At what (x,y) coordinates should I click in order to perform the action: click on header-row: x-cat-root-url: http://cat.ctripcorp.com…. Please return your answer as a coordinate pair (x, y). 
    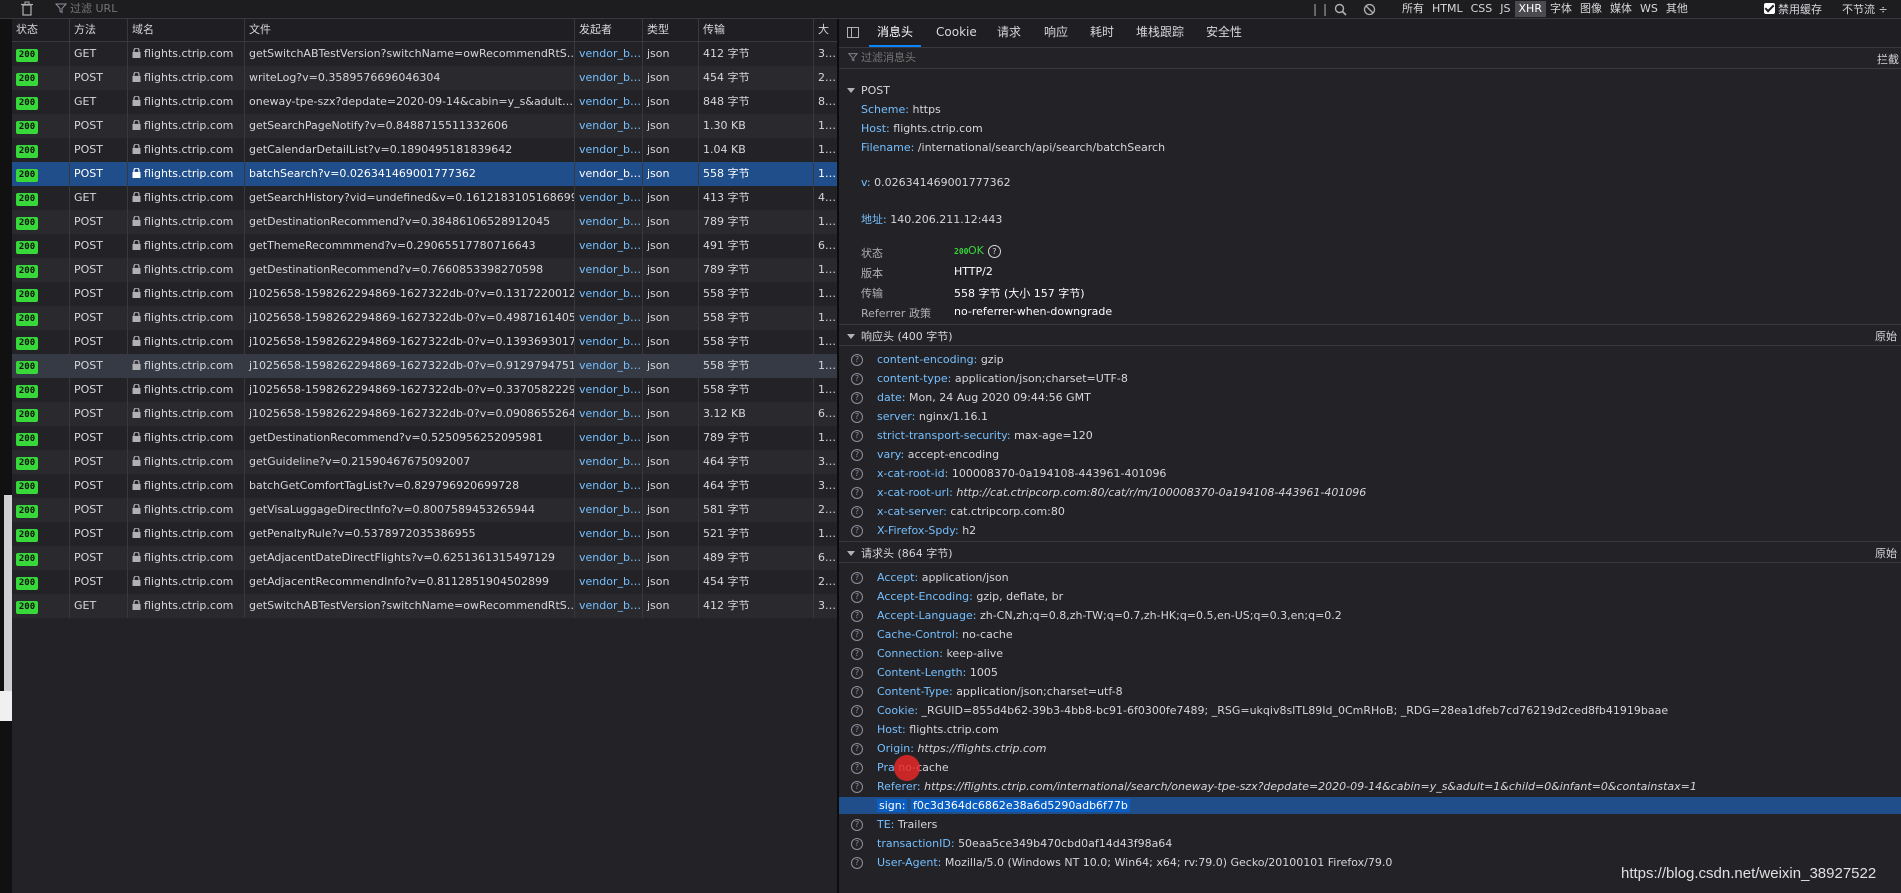
    Looking at the image, I should click on (1121, 492).